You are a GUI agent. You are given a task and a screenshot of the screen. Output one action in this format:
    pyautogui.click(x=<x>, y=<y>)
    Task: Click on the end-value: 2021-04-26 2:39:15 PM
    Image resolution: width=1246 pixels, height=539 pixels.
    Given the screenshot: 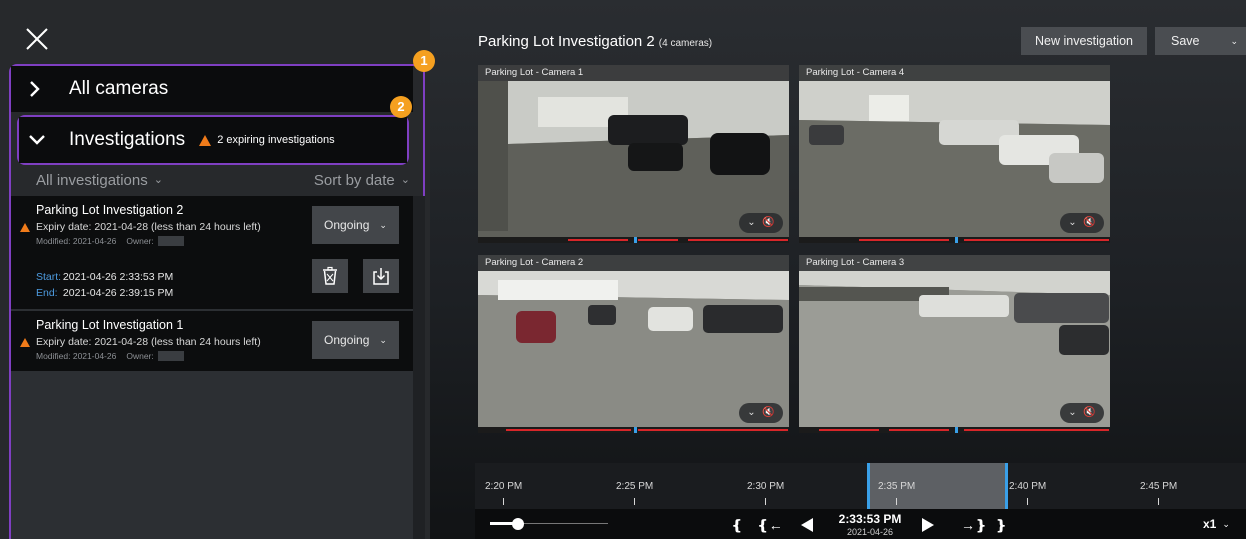 What is the action you would take?
    pyautogui.click(x=118, y=293)
    